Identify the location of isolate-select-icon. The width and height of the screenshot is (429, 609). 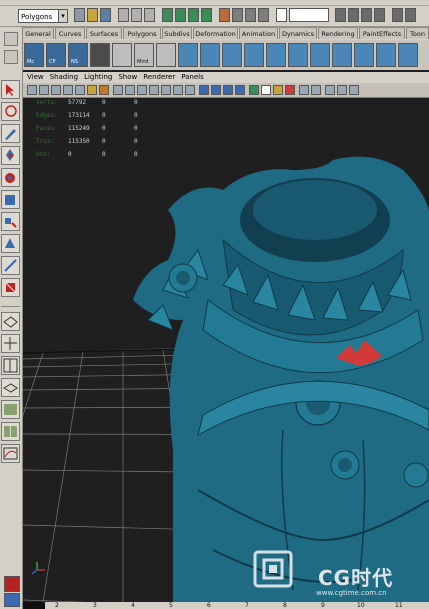
(104, 90).